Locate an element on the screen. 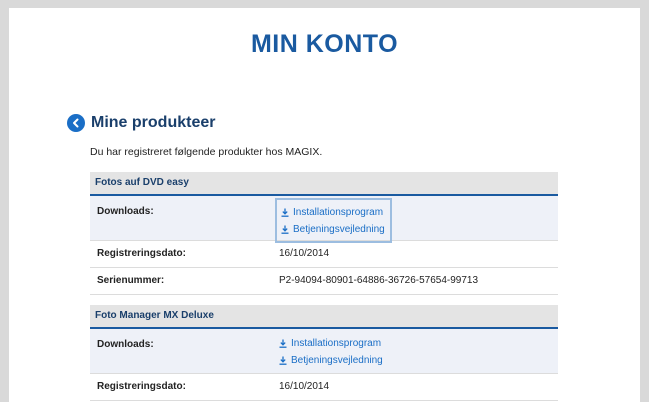  serial-label: Serienummer: is located at coordinates (131, 280).